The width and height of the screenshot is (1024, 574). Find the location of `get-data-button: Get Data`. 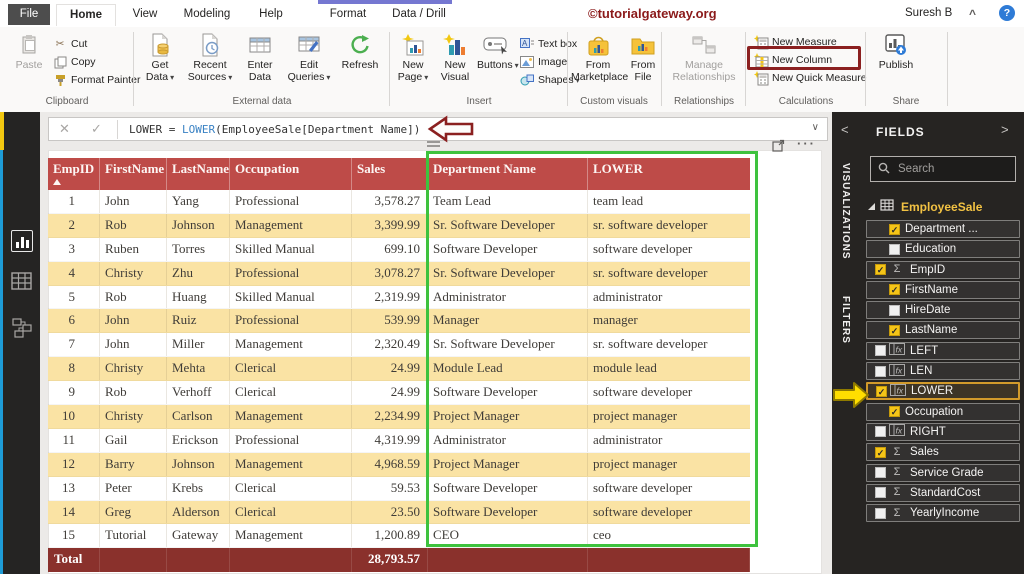

get-data-button: Get Data is located at coordinates (160, 62).